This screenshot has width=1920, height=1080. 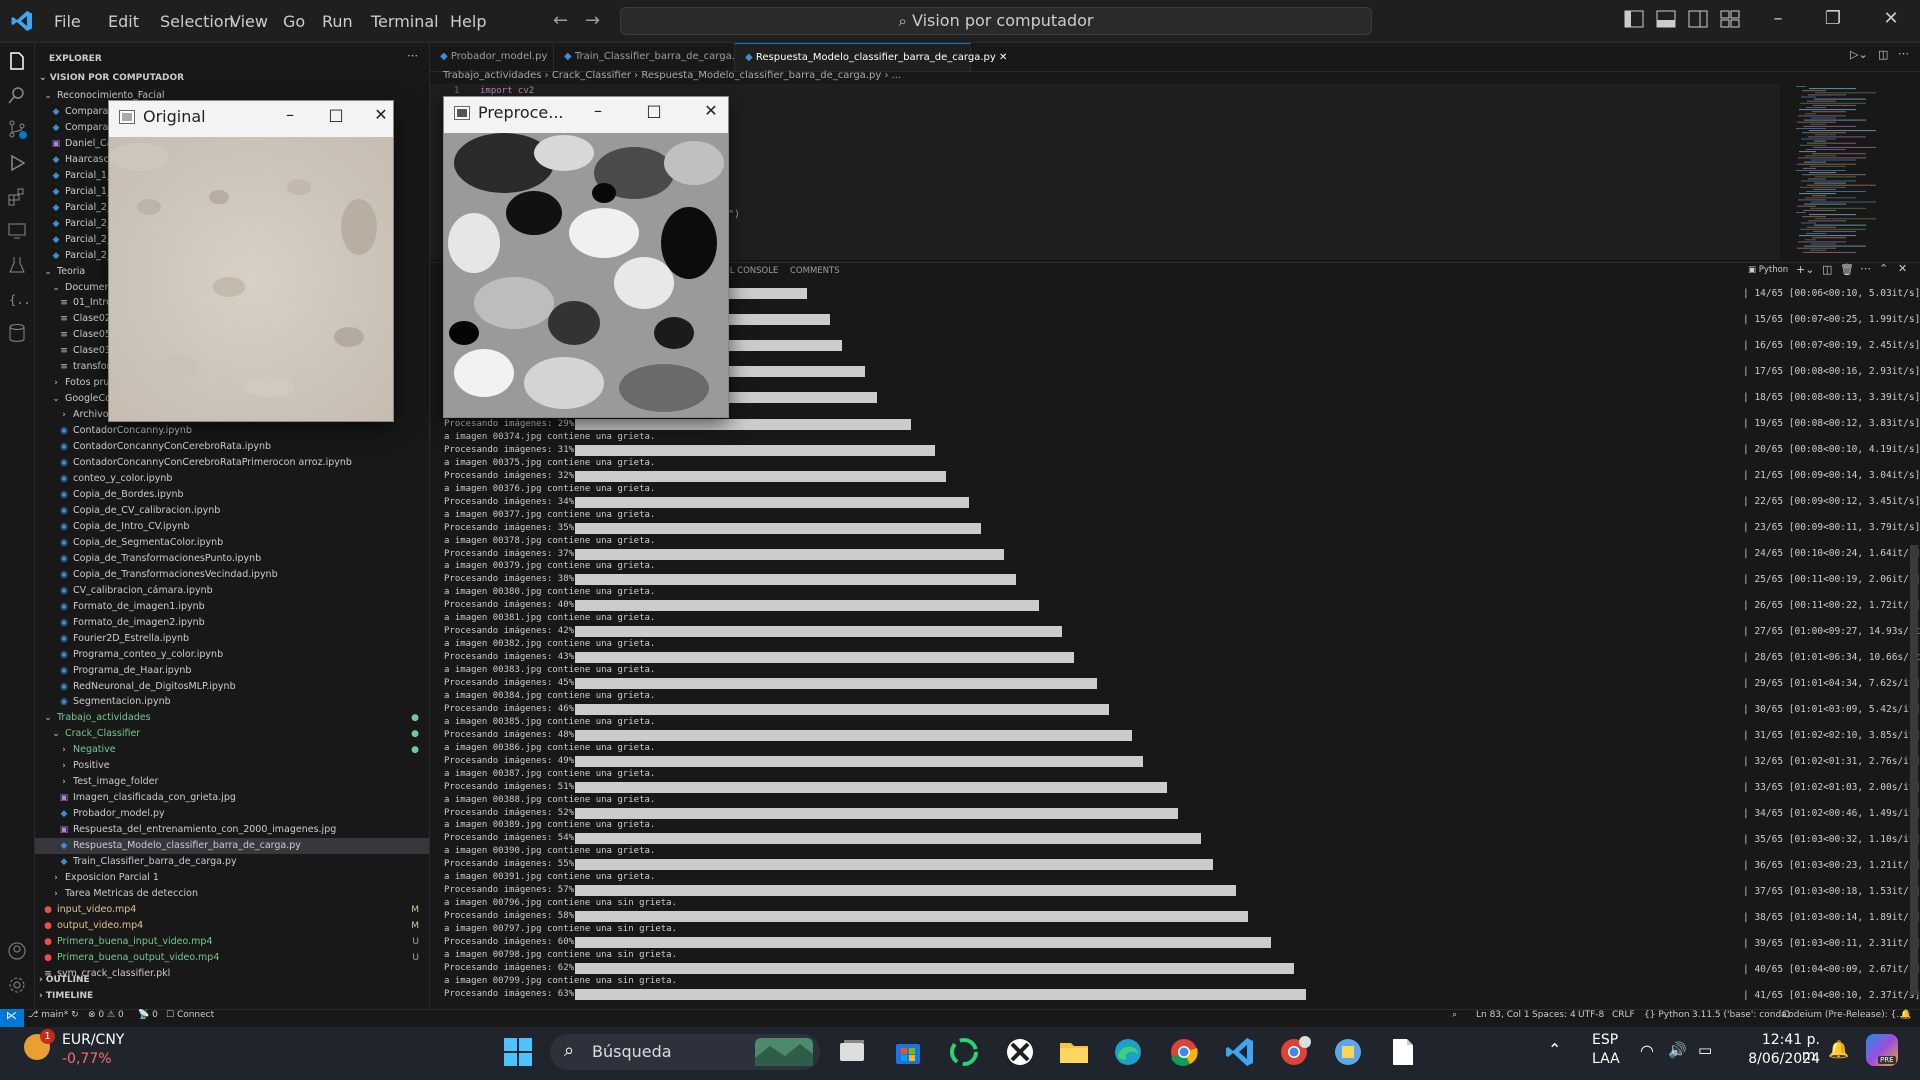 I want to click on maximize-panel-icon: ⌃, so click(x=1883, y=268).